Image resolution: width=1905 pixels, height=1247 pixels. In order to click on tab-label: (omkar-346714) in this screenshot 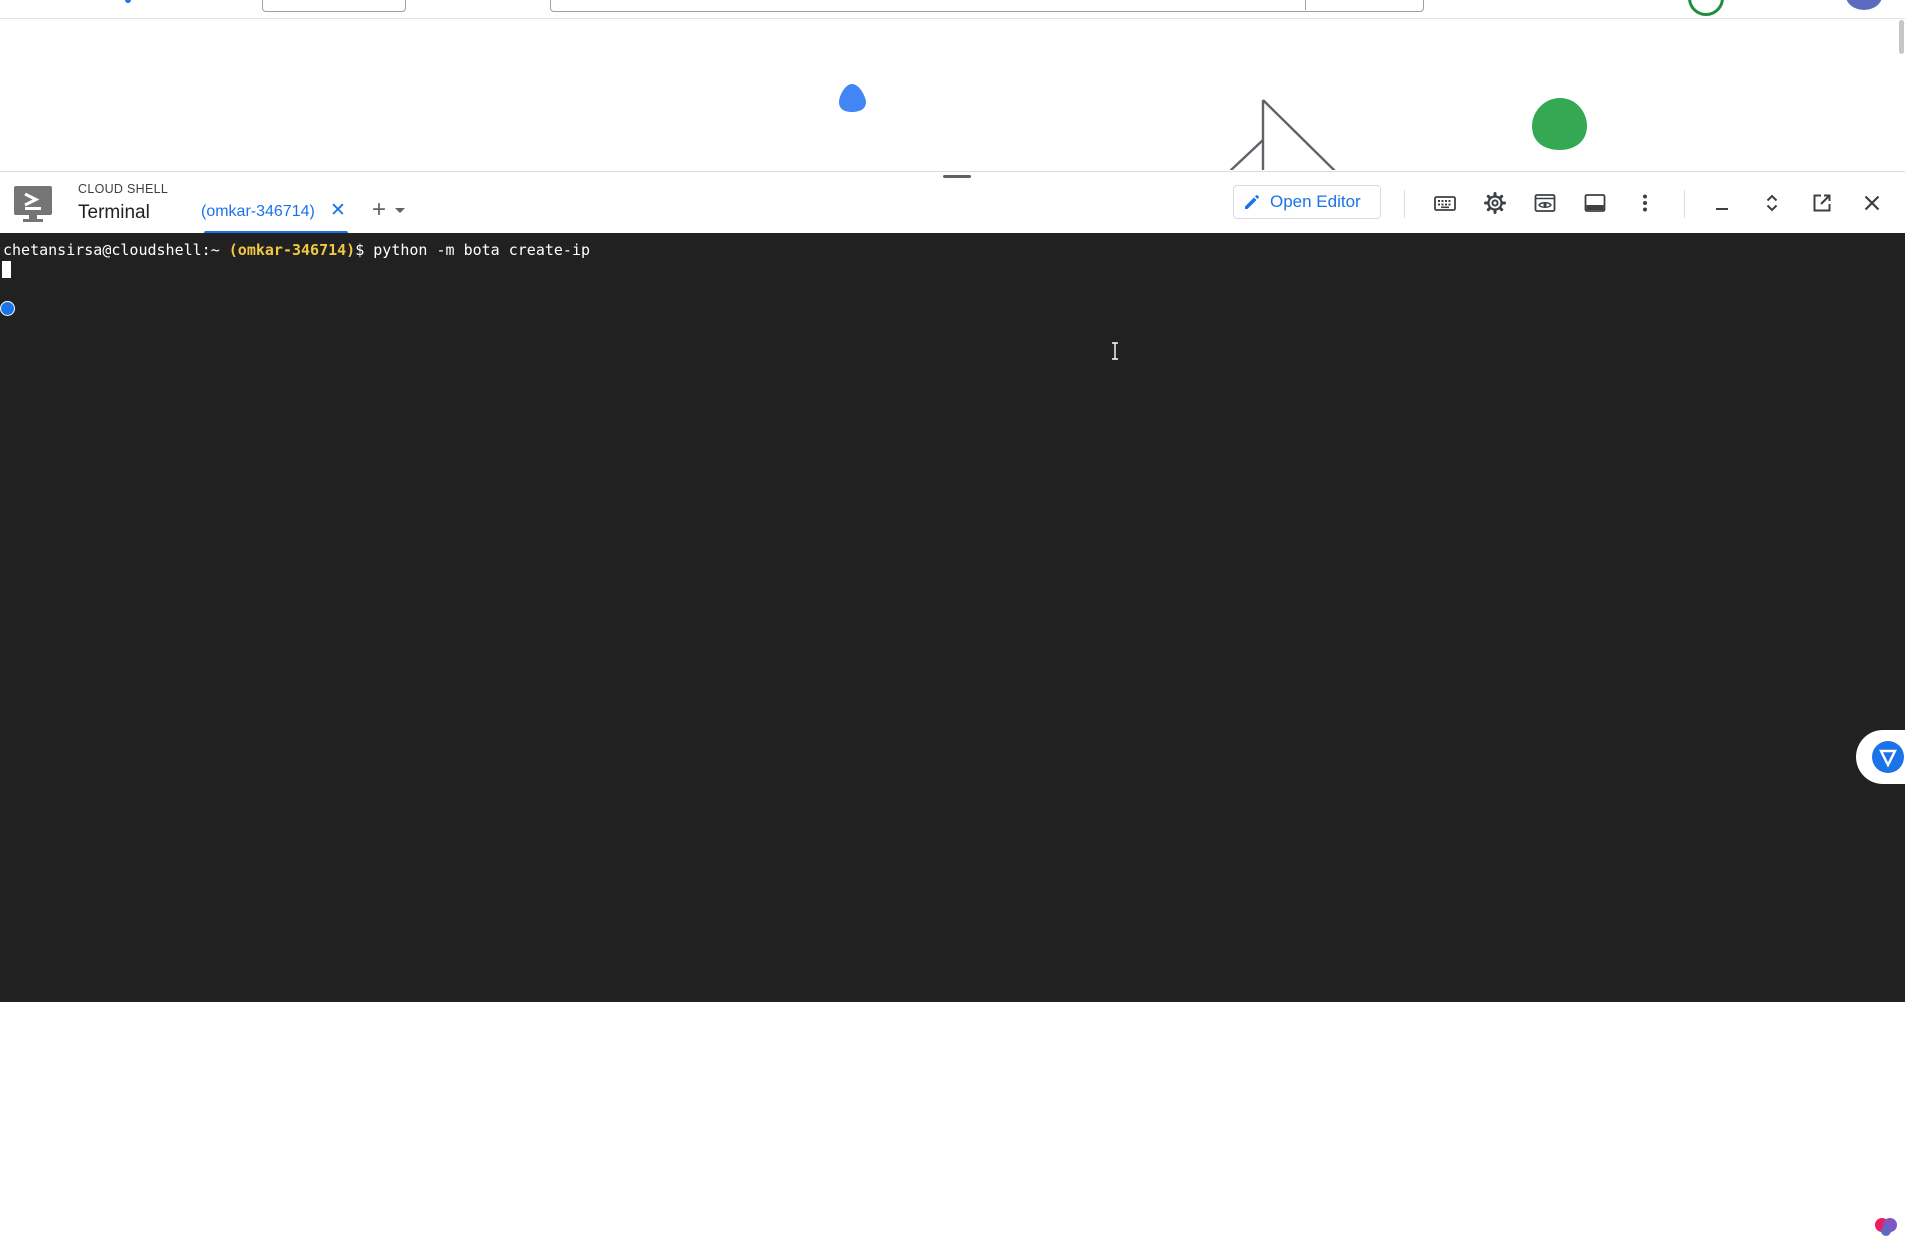, I will do `click(258, 211)`.